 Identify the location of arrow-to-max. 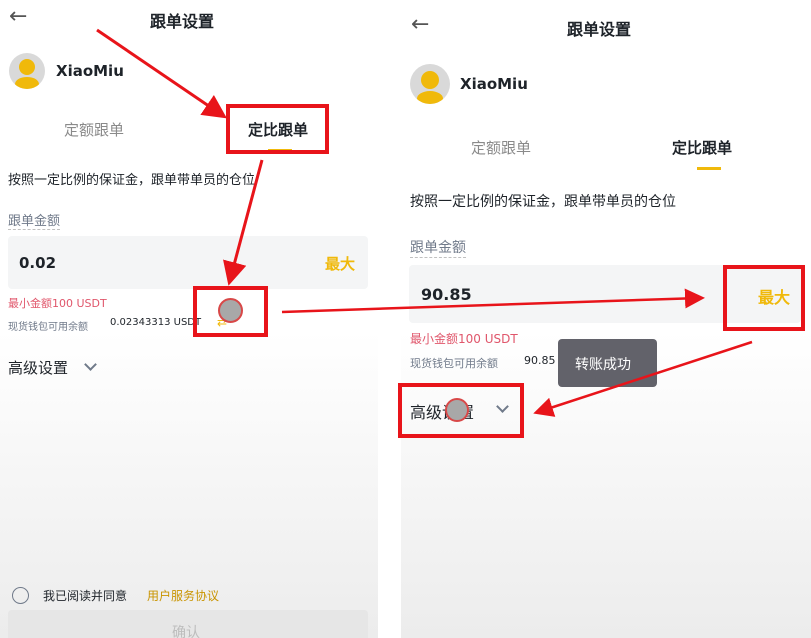
(493, 301).